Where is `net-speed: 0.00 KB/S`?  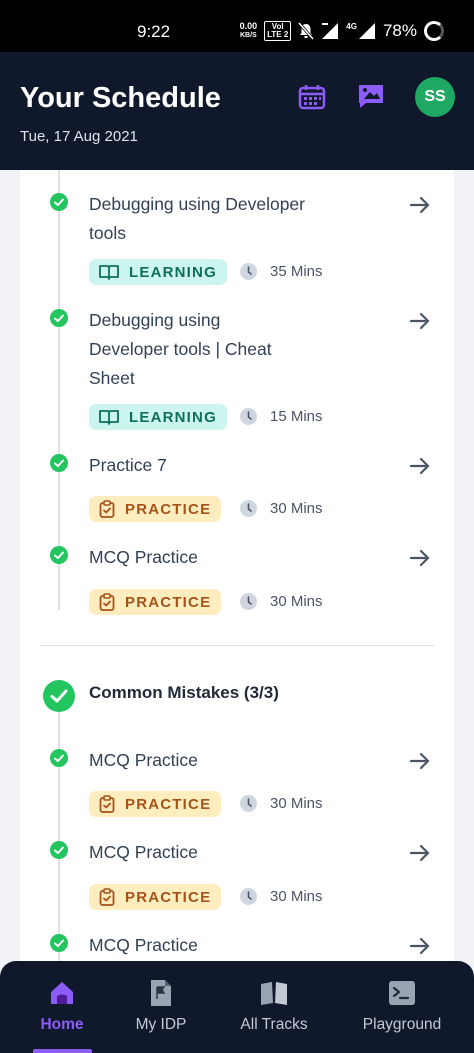
net-speed: 0.00 KB/S is located at coordinates (248, 30).